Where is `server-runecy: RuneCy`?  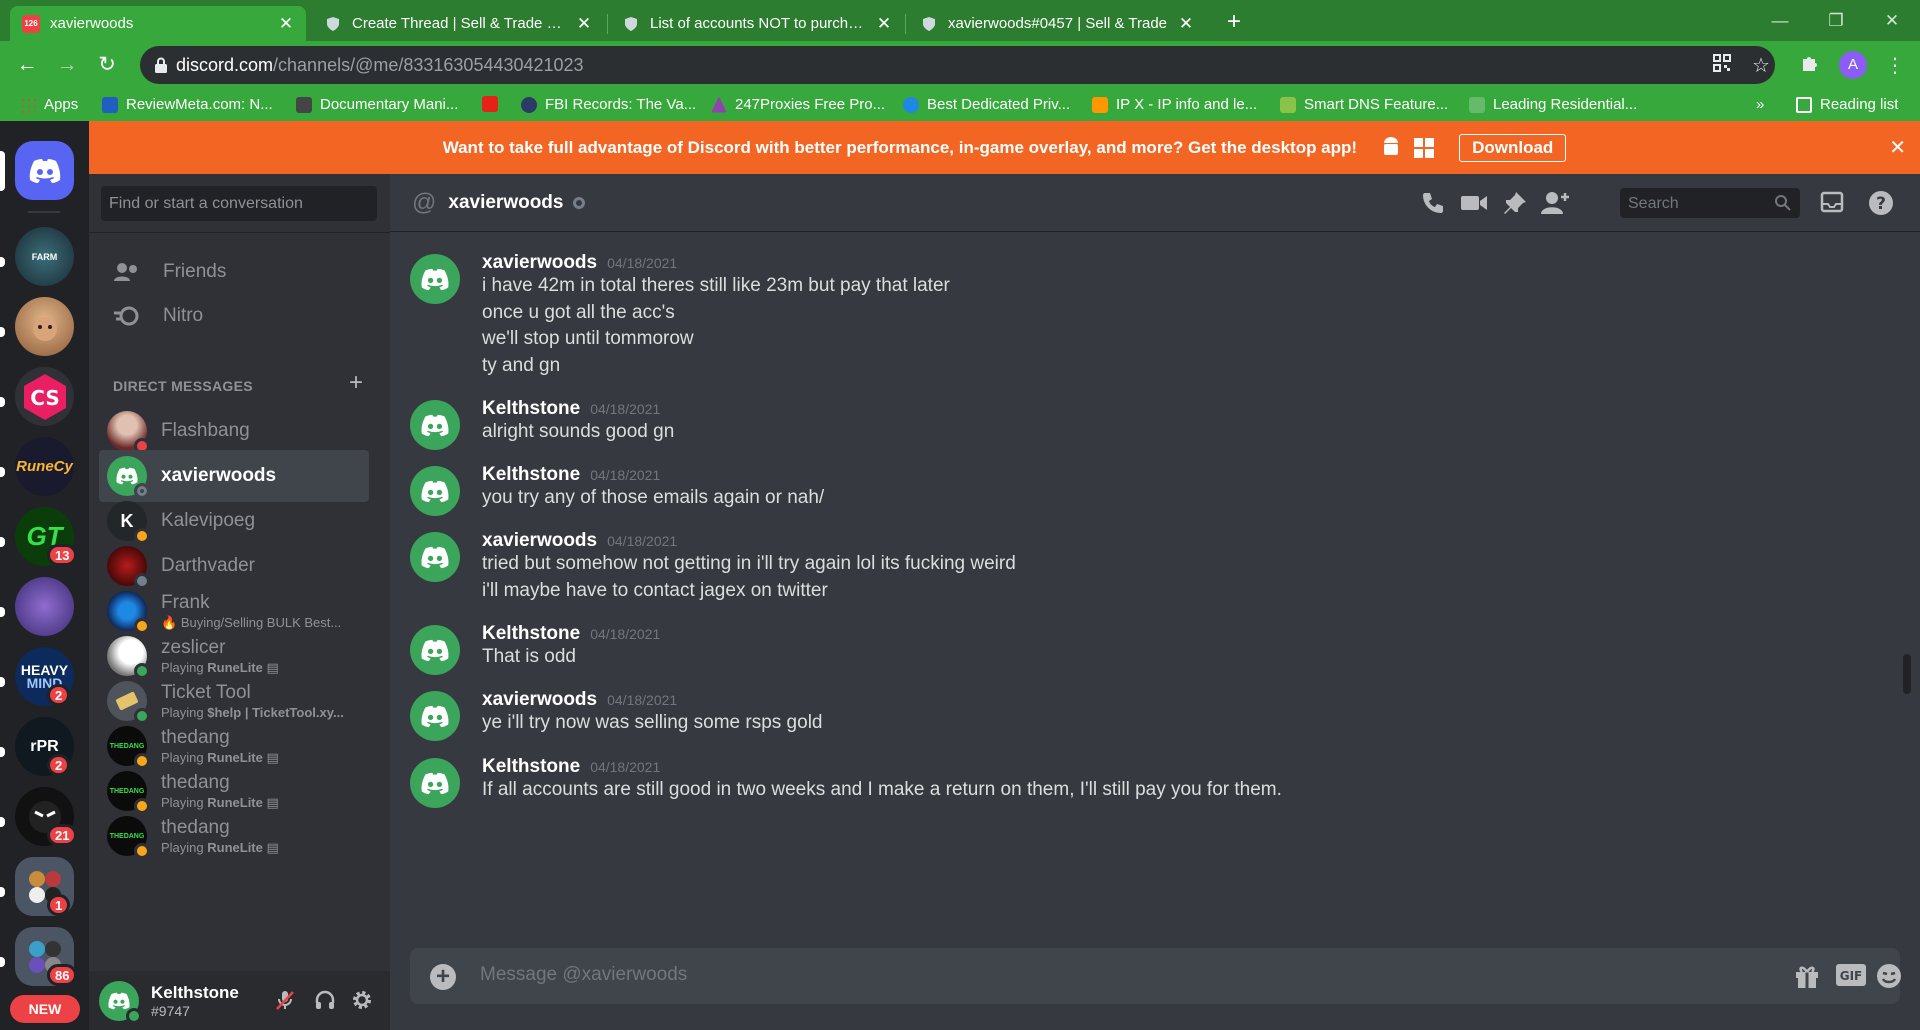
server-runecy: RuneCy is located at coordinates (44, 466).